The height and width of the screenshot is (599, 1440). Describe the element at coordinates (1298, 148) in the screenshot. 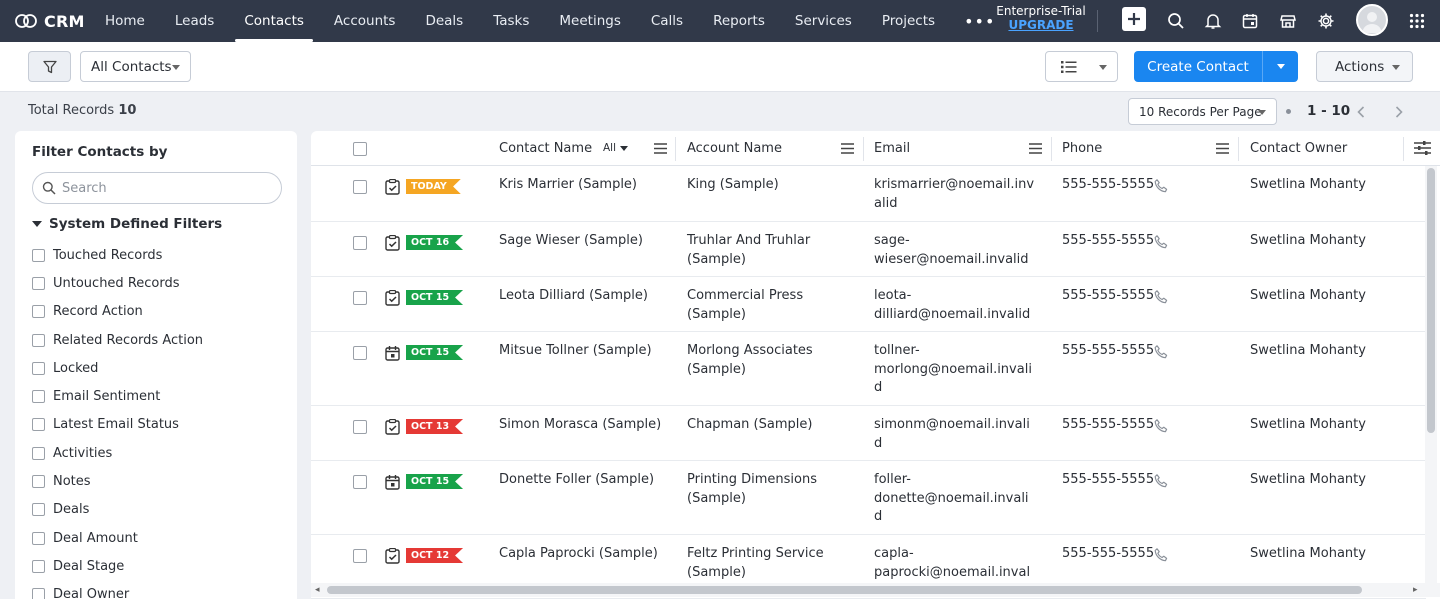

I see `column-header-contact-owner: Contact Owner` at that location.